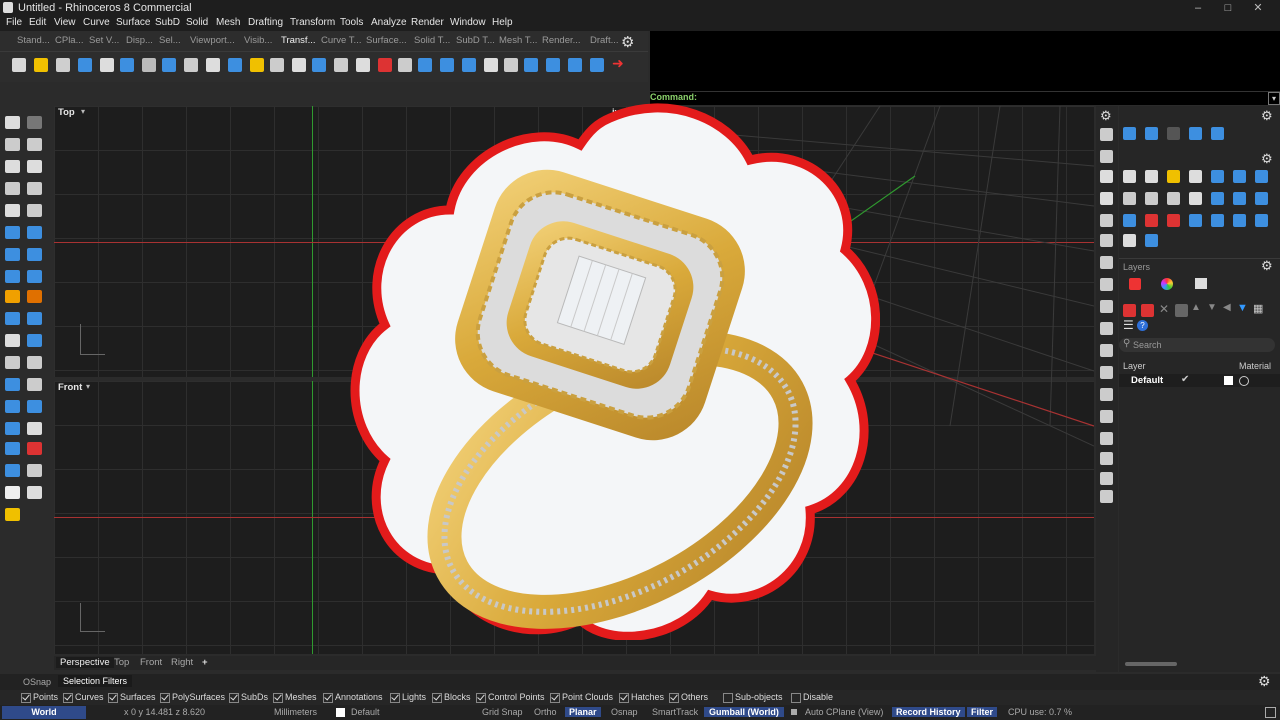 Image resolution: width=1280 pixels, height=720 pixels. Describe the element at coordinates (149, 65) in the screenshot. I see `orient-icon` at that location.